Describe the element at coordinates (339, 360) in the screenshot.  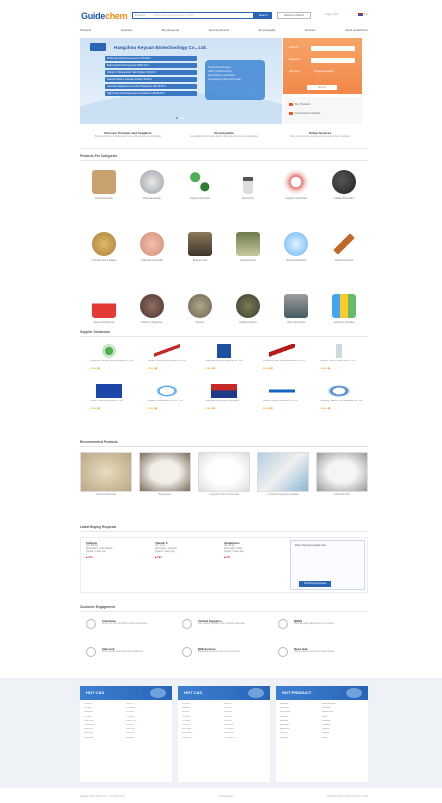
I see `supplier-card: Jiangsu Tianrui Chemical Co., Ltd. ★★★ ▮▮` at that location.